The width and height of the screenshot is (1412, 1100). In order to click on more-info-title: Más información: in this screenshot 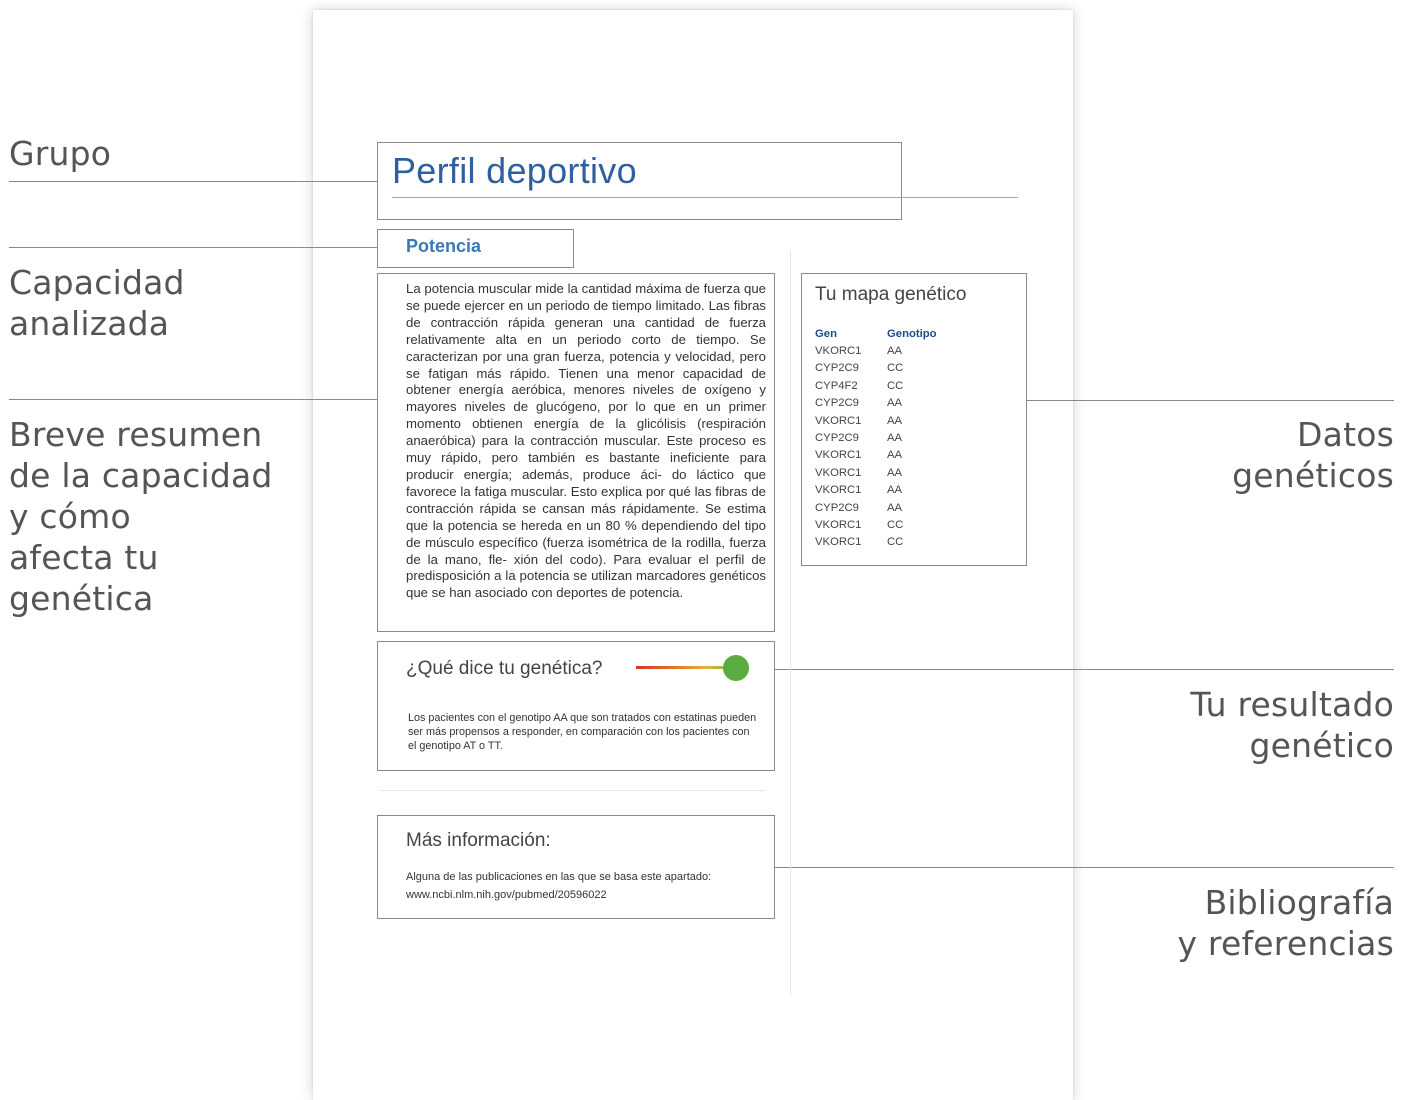, I will do `click(478, 840)`.